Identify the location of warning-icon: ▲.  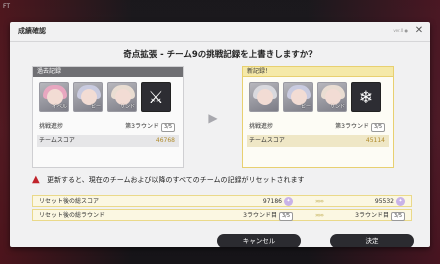
(36, 179).